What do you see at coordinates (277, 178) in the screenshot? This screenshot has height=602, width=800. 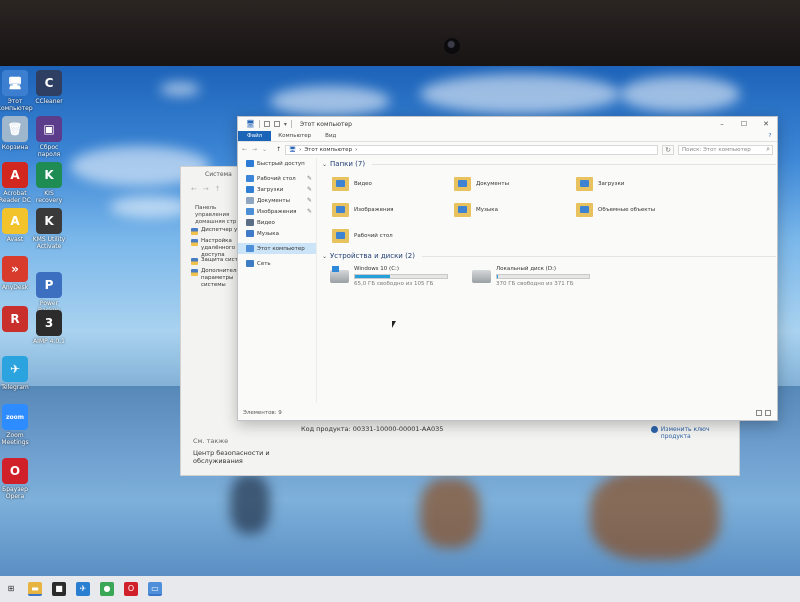 I see `sidebar-item-desktop: Рабочий стол ✎` at bounding box center [277, 178].